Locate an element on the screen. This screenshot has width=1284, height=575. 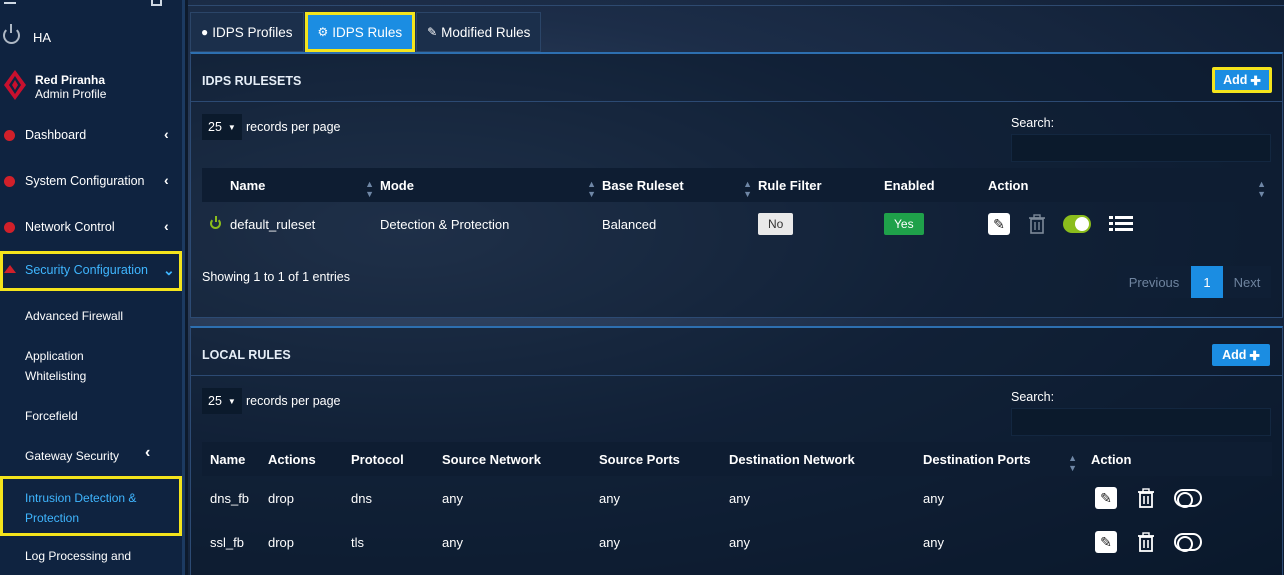
column-header-rule-filter: Rule Filter is located at coordinates (821, 185).